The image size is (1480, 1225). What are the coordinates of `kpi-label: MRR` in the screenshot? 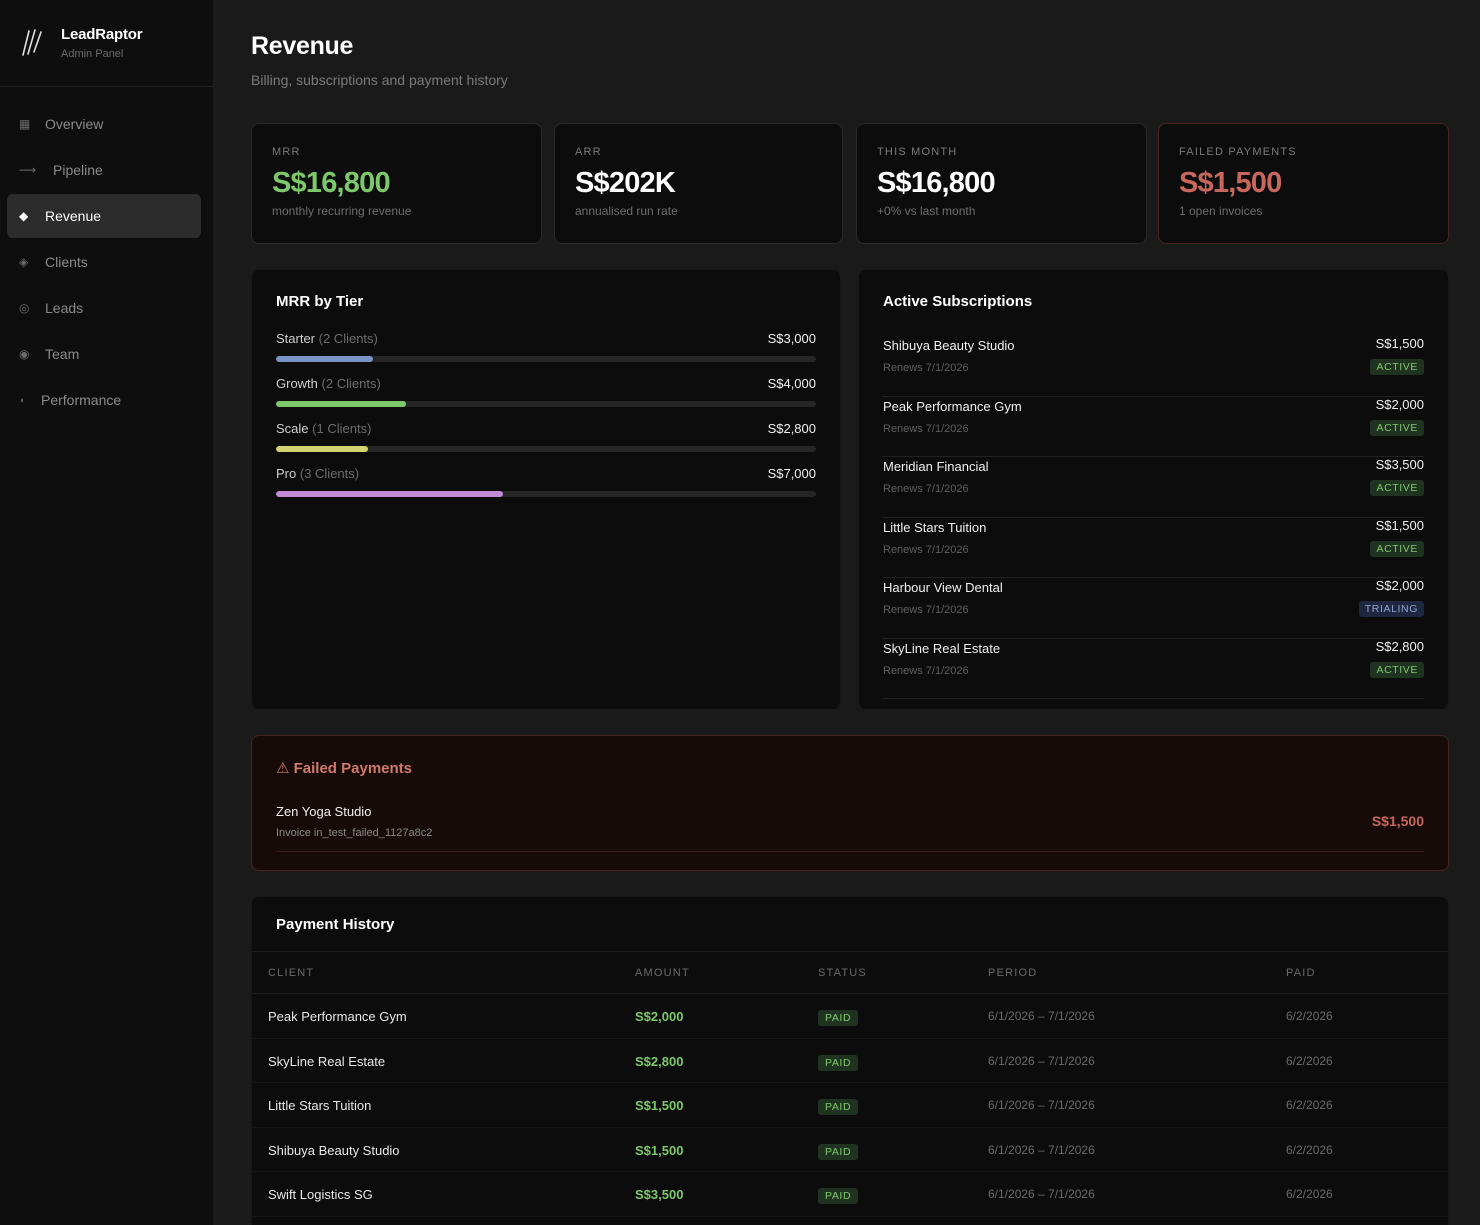 It's located at (286, 152).